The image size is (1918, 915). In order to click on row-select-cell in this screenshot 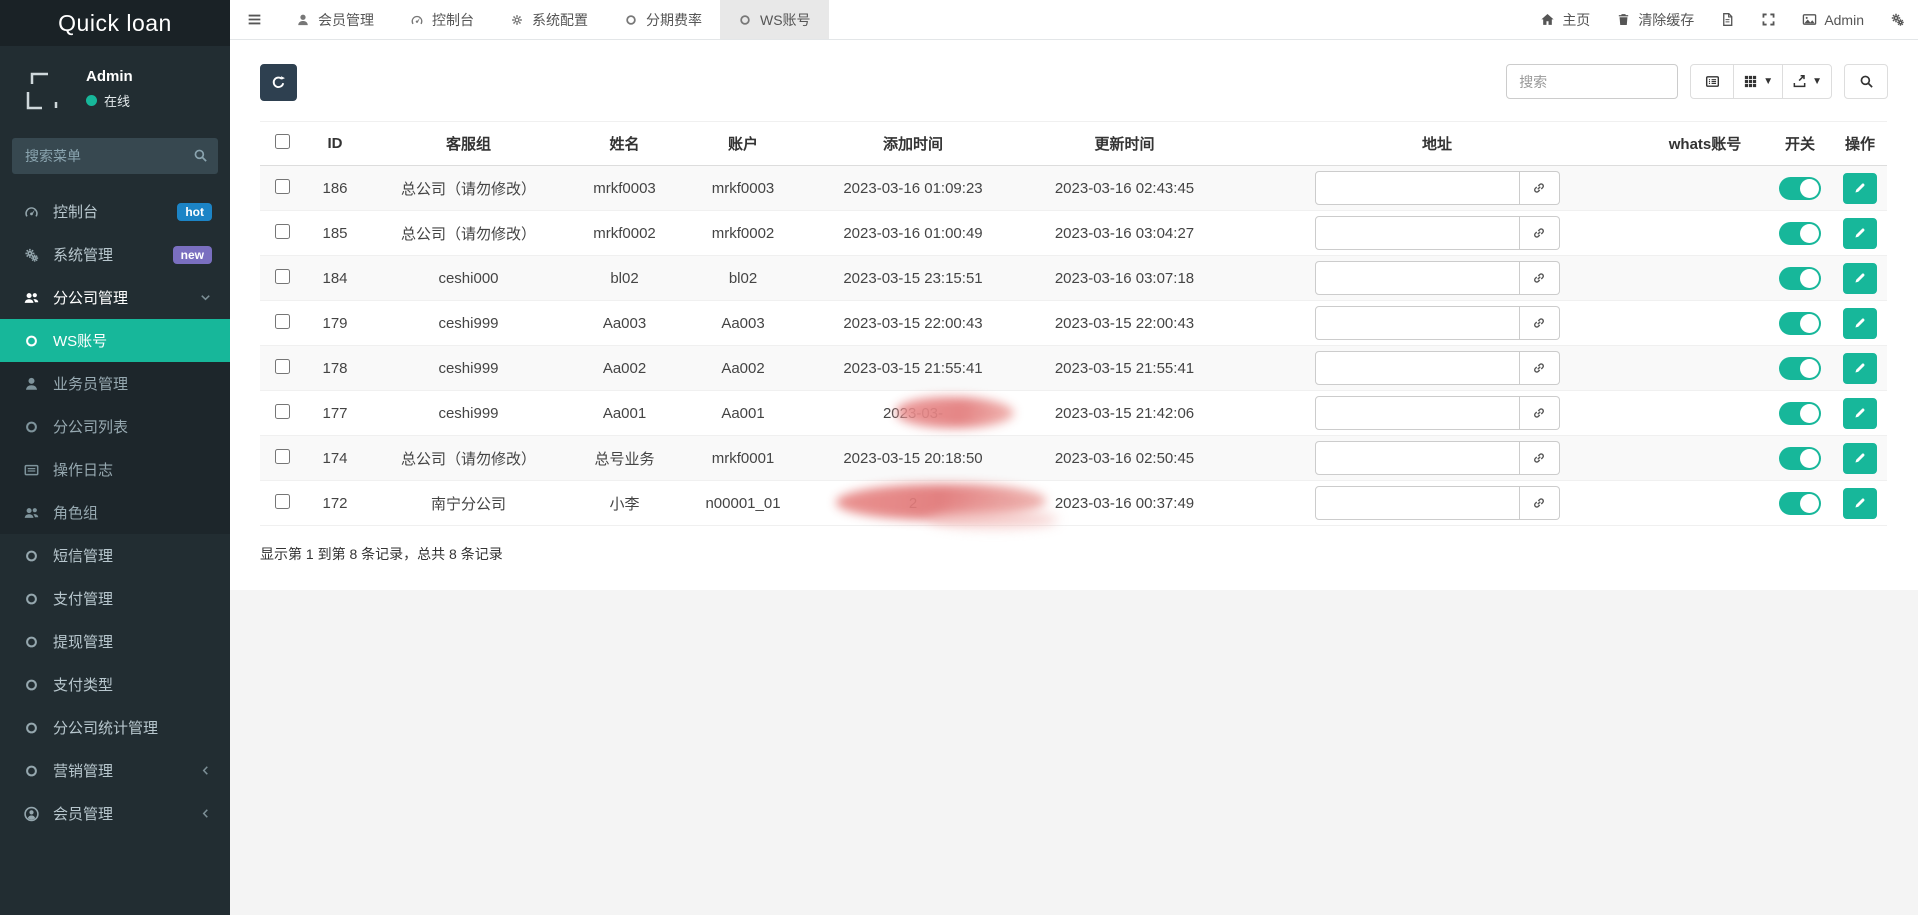, I will do `click(282, 188)`.